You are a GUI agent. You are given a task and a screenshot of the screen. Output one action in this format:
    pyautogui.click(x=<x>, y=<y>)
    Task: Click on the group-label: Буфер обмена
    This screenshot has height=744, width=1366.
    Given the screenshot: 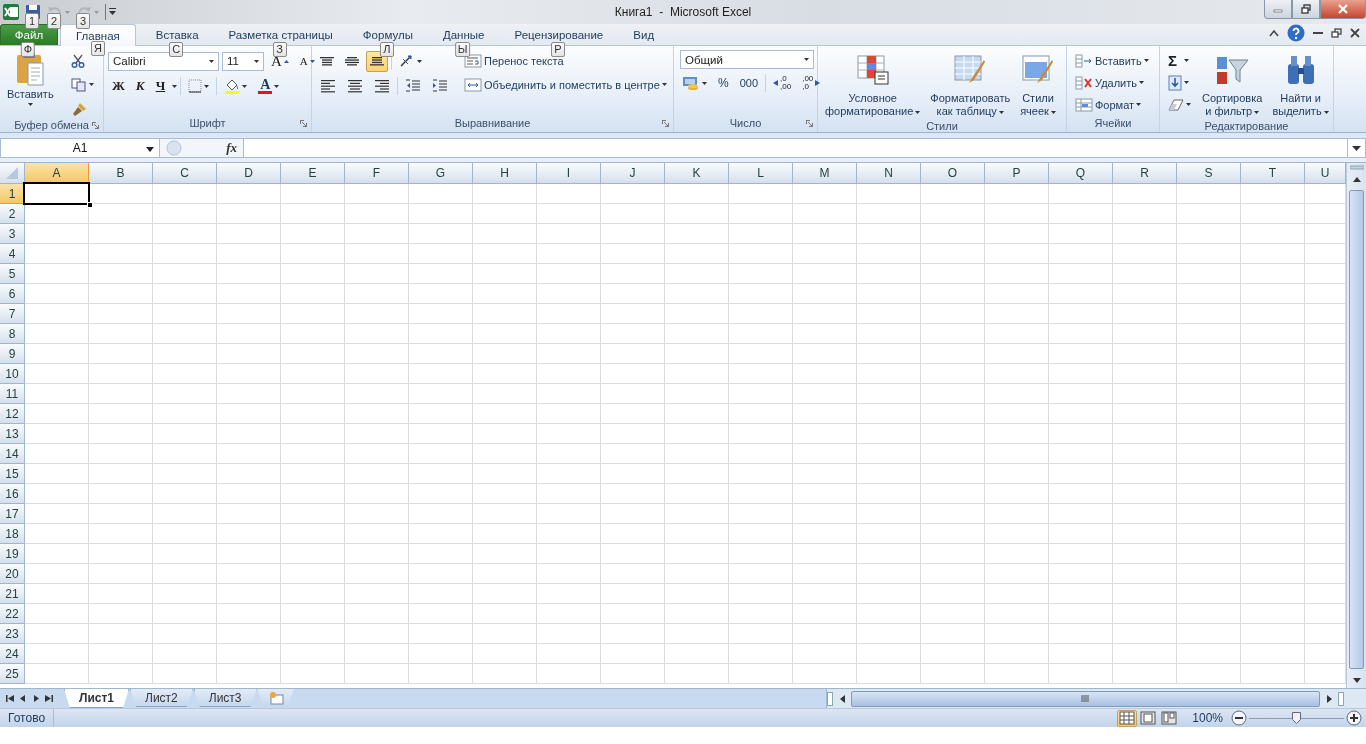 What is the action you would take?
    pyautogui.click(x=51, y=125)
    